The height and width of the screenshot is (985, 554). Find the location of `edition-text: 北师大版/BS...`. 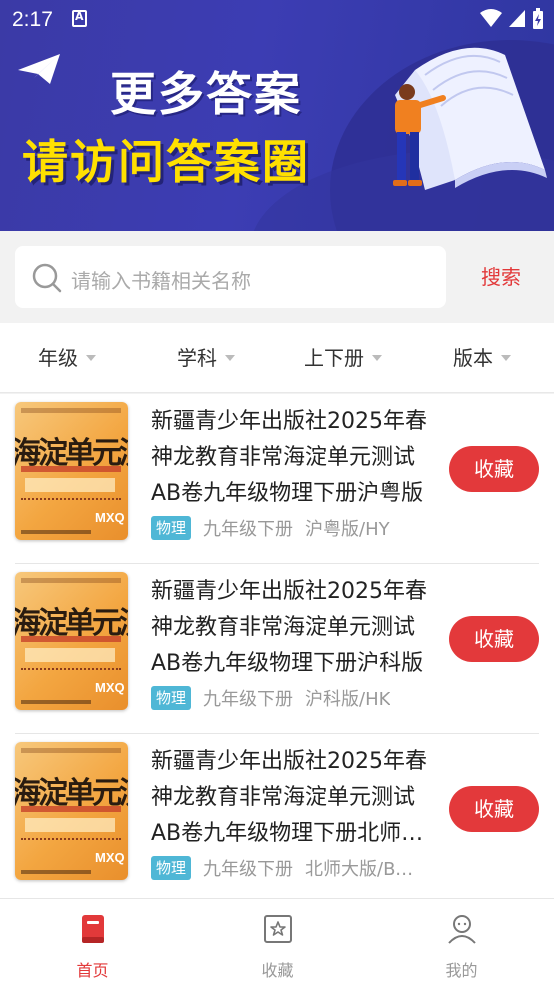

edition-text: 北师大版/BS... is located at coordinates (364, 869).